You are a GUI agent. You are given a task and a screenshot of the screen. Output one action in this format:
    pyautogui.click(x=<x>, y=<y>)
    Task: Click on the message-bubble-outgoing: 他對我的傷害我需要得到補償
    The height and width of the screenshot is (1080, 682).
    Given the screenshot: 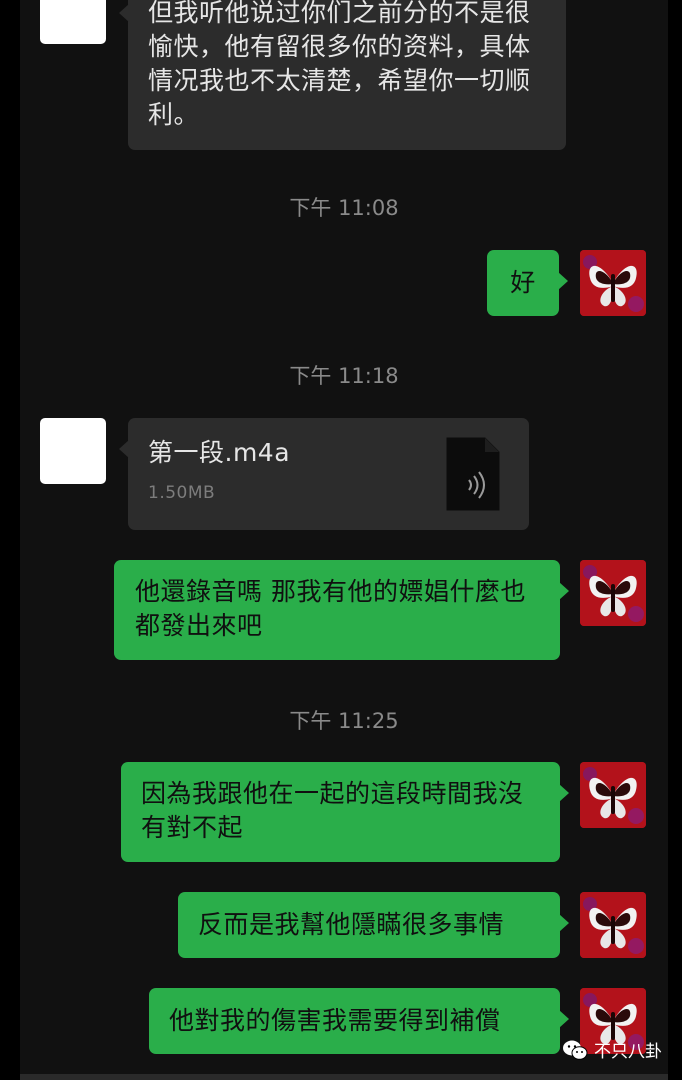 What is the action you would take?
    pyautogui.click(x=359, y=1021)
    